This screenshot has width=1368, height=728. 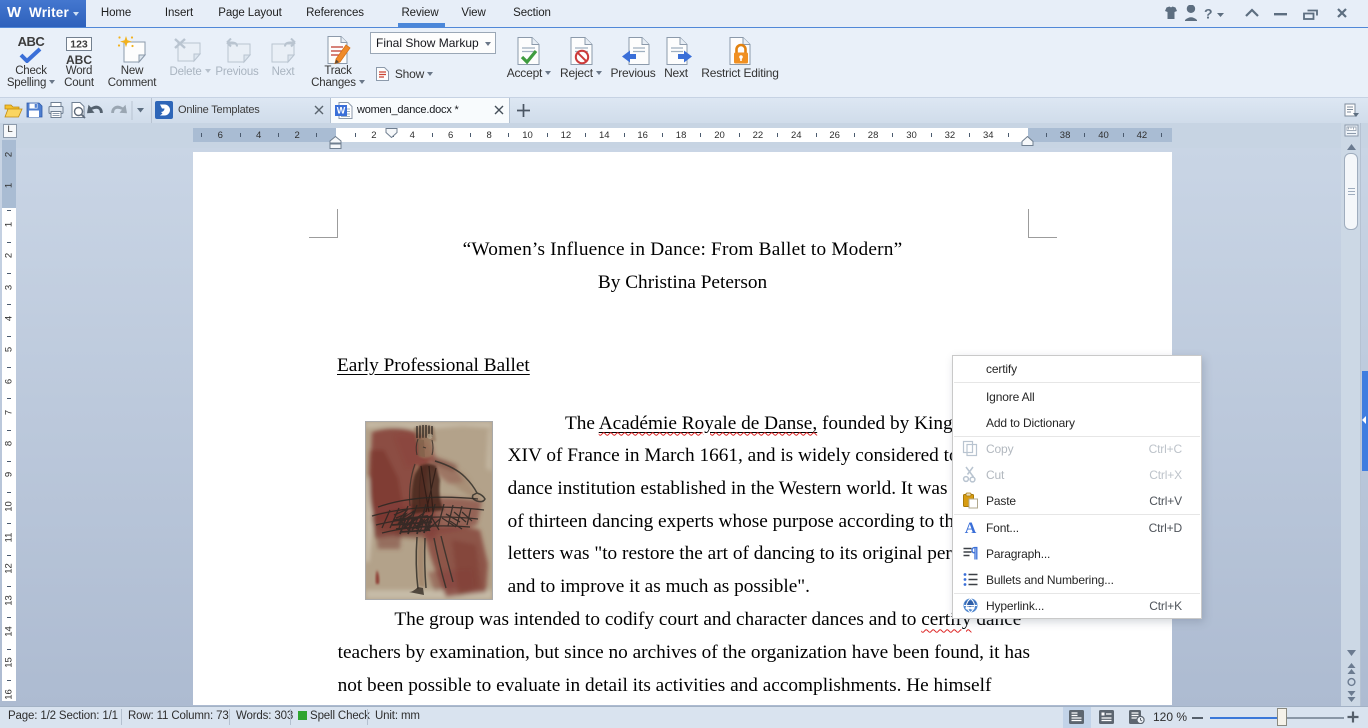 I want to click on svg-text: A, so click(x=971, y=528).